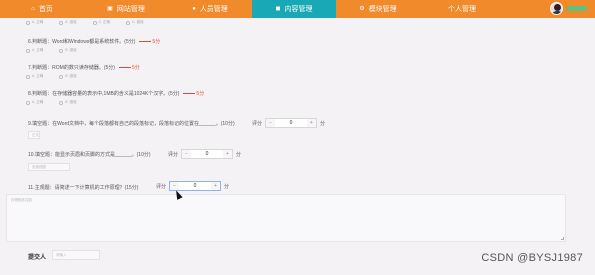 The height and width of the screenshot is (275, 595). I want to click on nav-label: 网站管理, so click(130, 9).